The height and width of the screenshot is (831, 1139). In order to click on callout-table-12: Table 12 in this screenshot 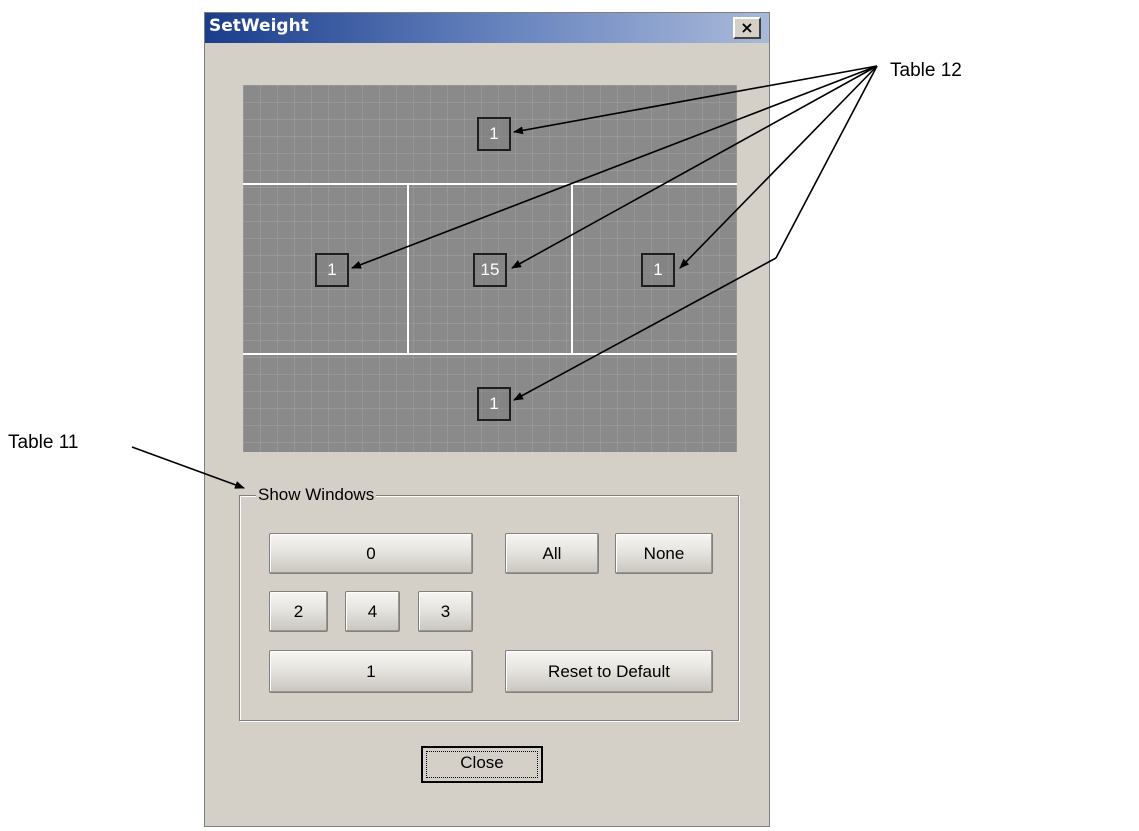, I will do `click(926, 70)`.